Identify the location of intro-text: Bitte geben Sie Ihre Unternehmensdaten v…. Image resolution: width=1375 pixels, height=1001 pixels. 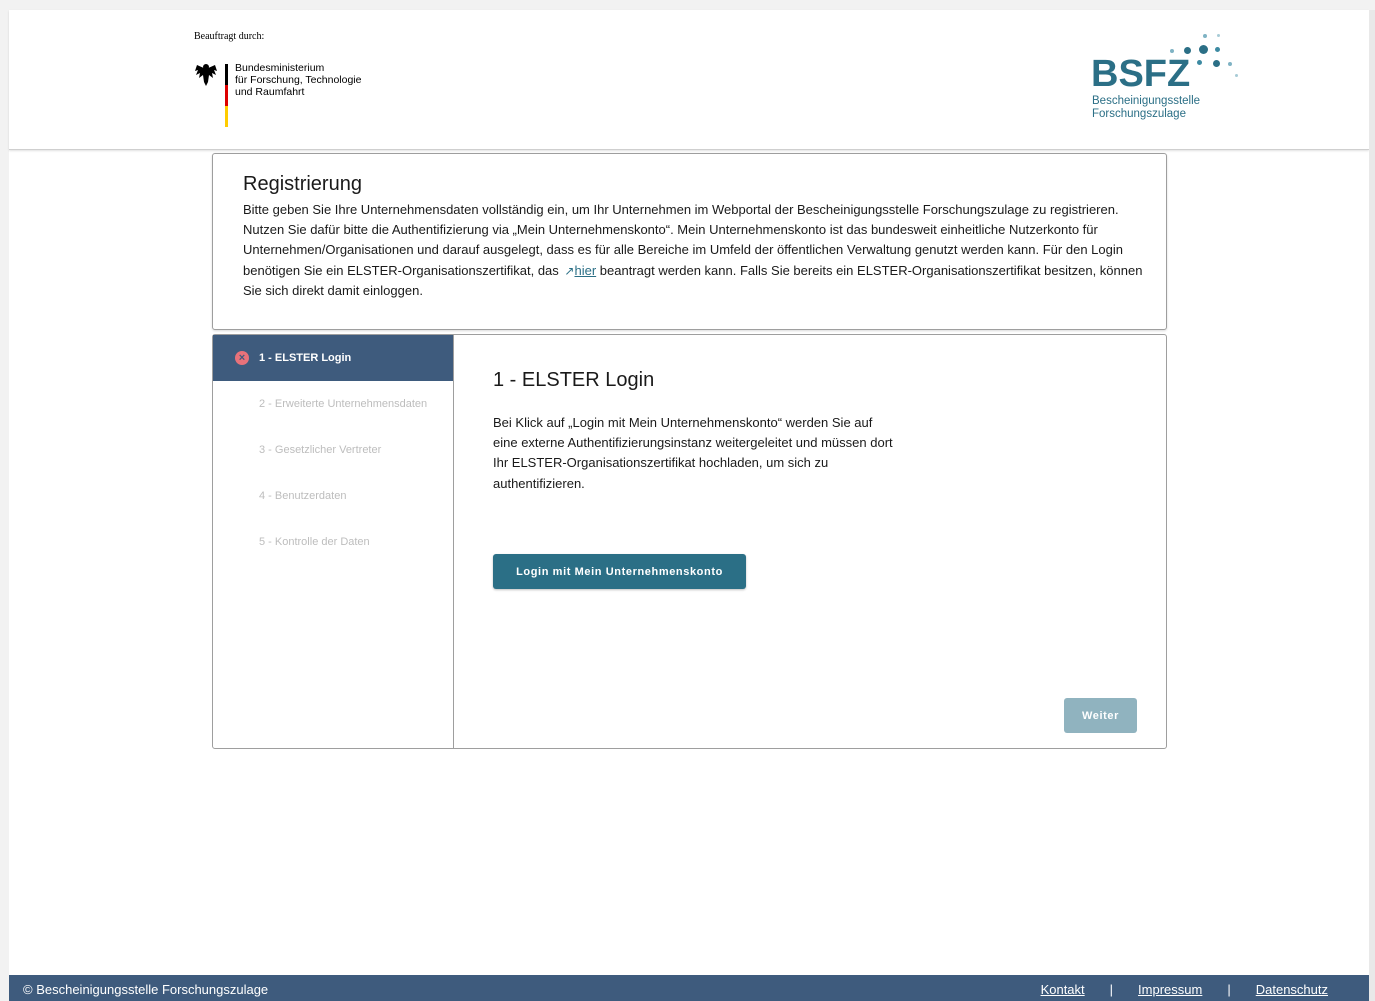
(693, 250).